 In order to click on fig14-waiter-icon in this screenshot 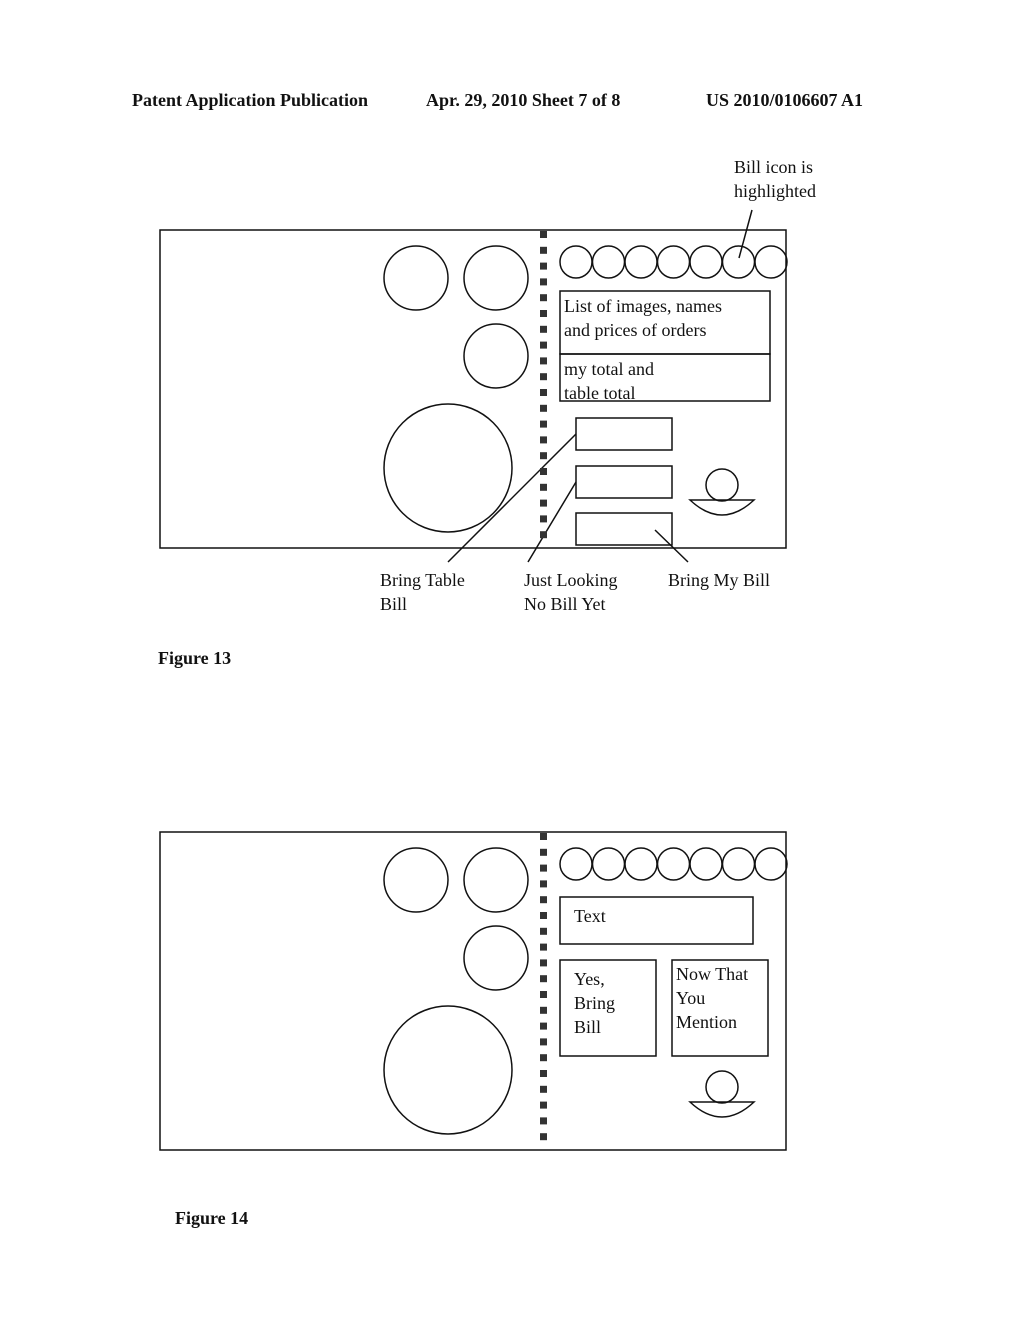, I will do `click(722, 1094)`.